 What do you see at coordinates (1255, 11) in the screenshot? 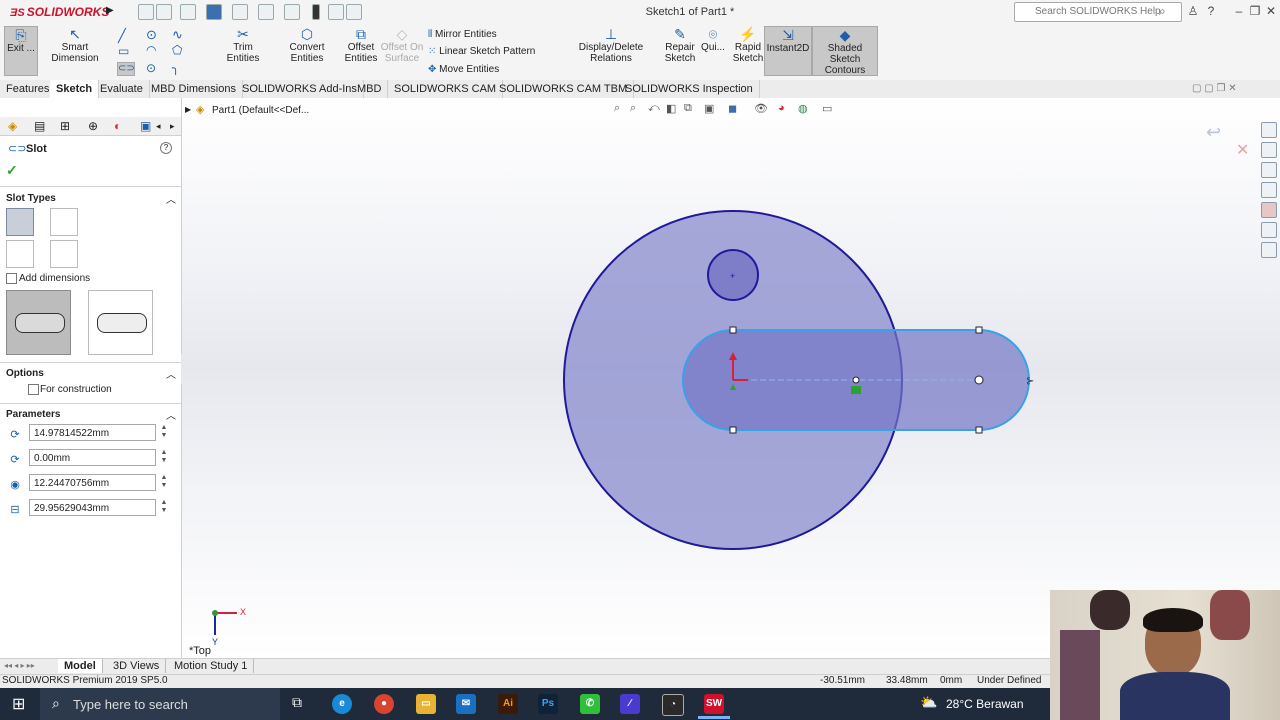
I see `restore-button: ❐` at bounding box center [1255, 11].